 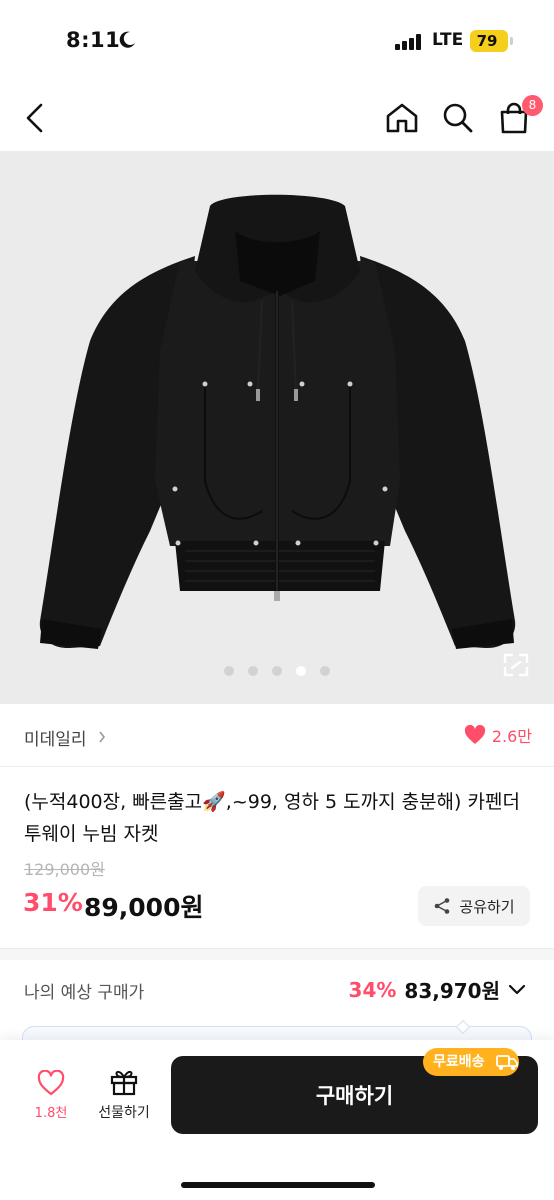 I want to click on brand-row: 미데일리 2.6만, so click(x=277, y=736).